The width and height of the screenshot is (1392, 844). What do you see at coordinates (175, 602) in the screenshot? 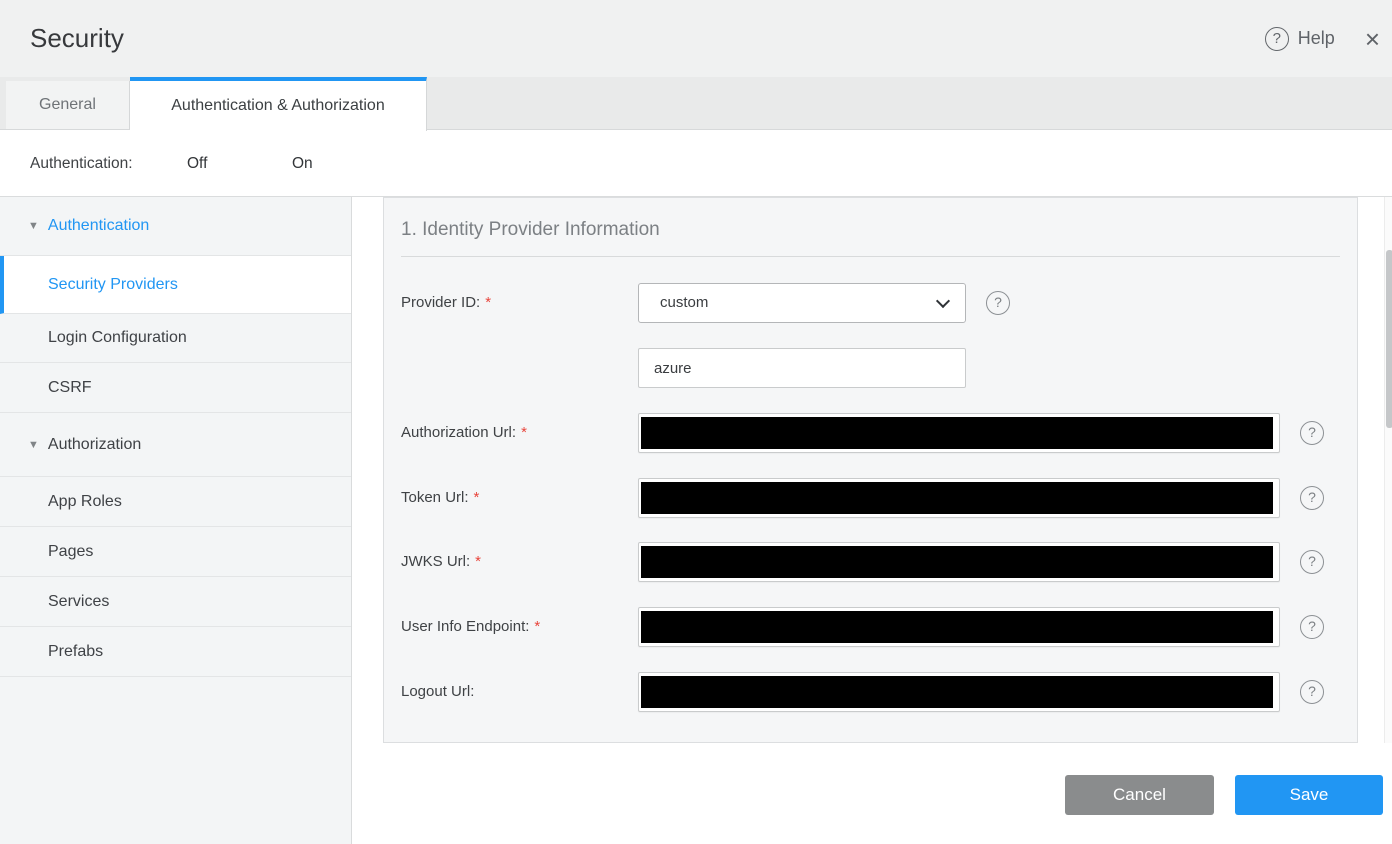
I see `sidebar-item-services: Services` at bounding box center [175, 602].